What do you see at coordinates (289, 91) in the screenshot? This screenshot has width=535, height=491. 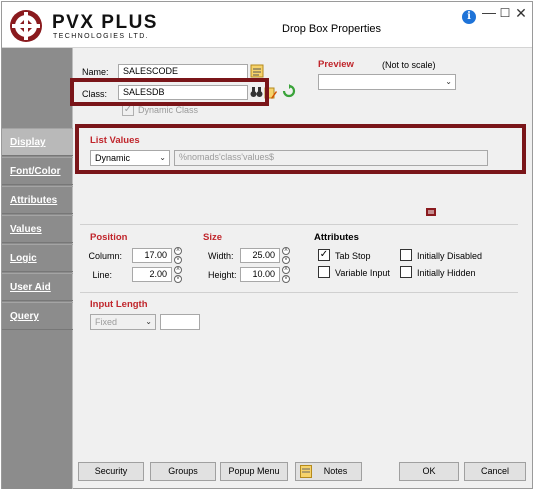 I see `refresh-icon` at bounding box center [289, 91].